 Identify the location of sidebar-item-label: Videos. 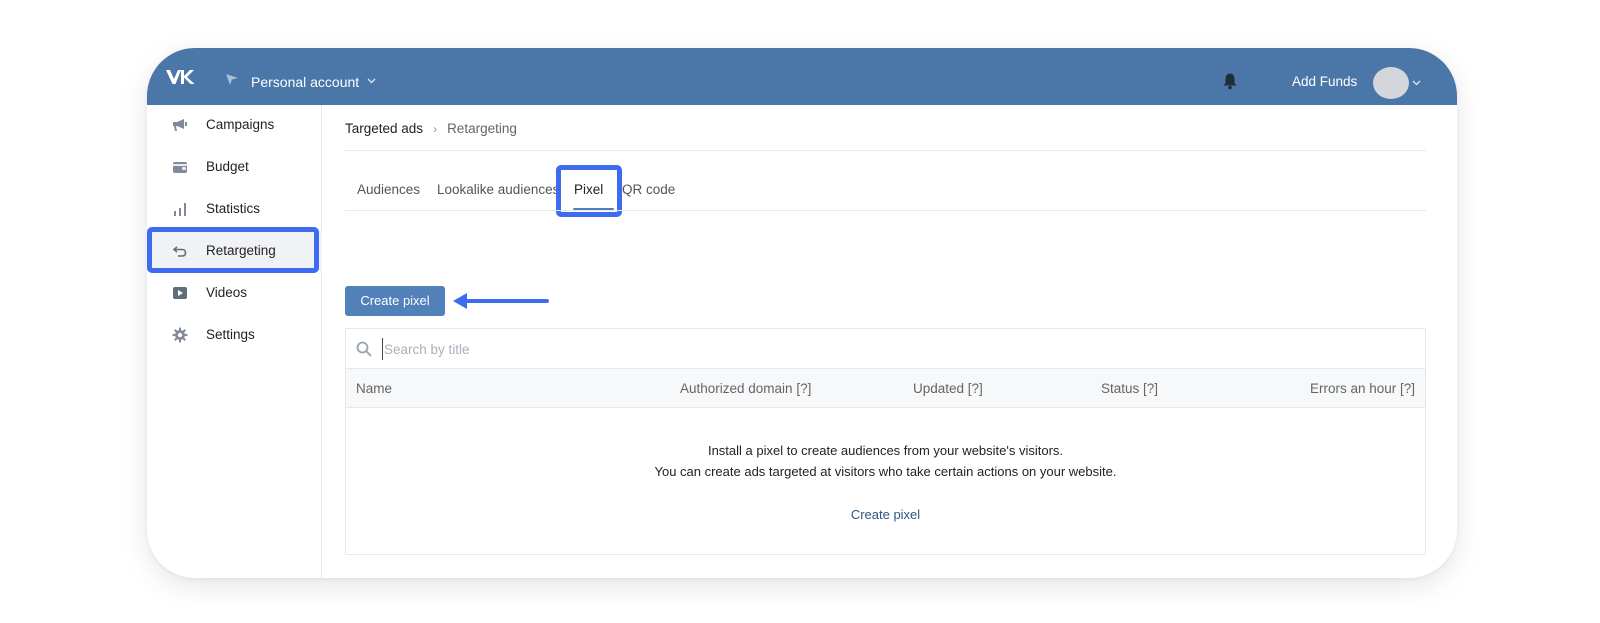
(227, 292).